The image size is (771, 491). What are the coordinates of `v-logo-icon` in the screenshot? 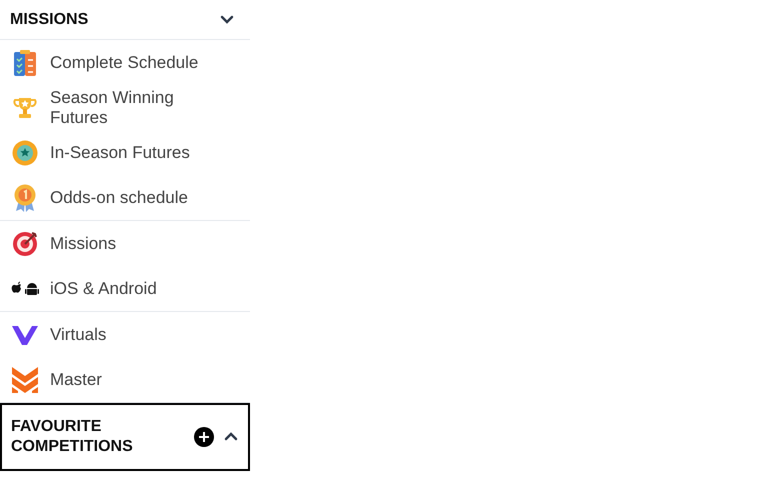 It's located at (25, 335).